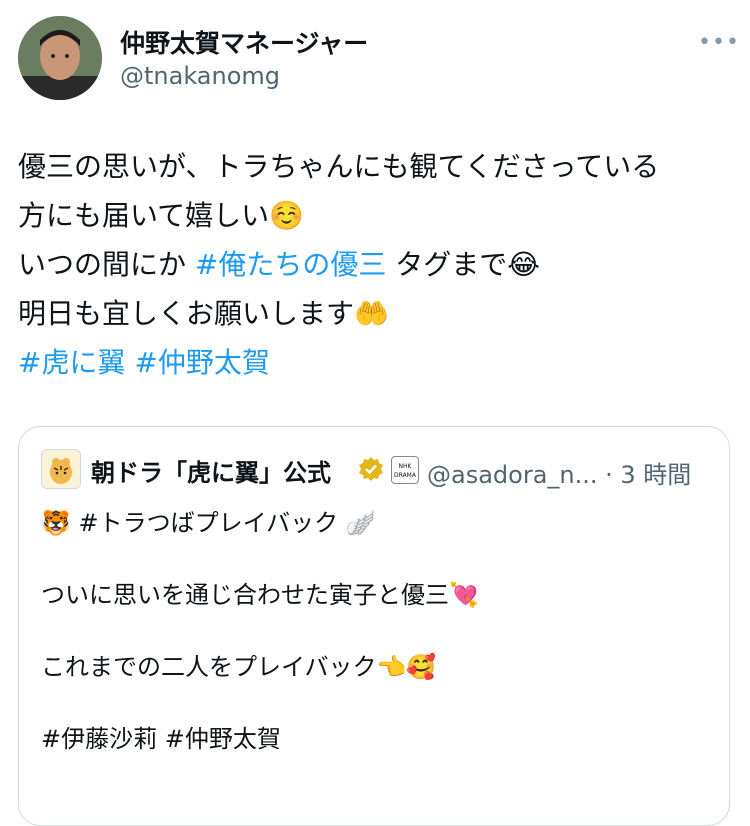 The height and width of the screenshot is (826, 750). I want to click on palms-up-emoji-icon: 🤲, so click(371, 313).